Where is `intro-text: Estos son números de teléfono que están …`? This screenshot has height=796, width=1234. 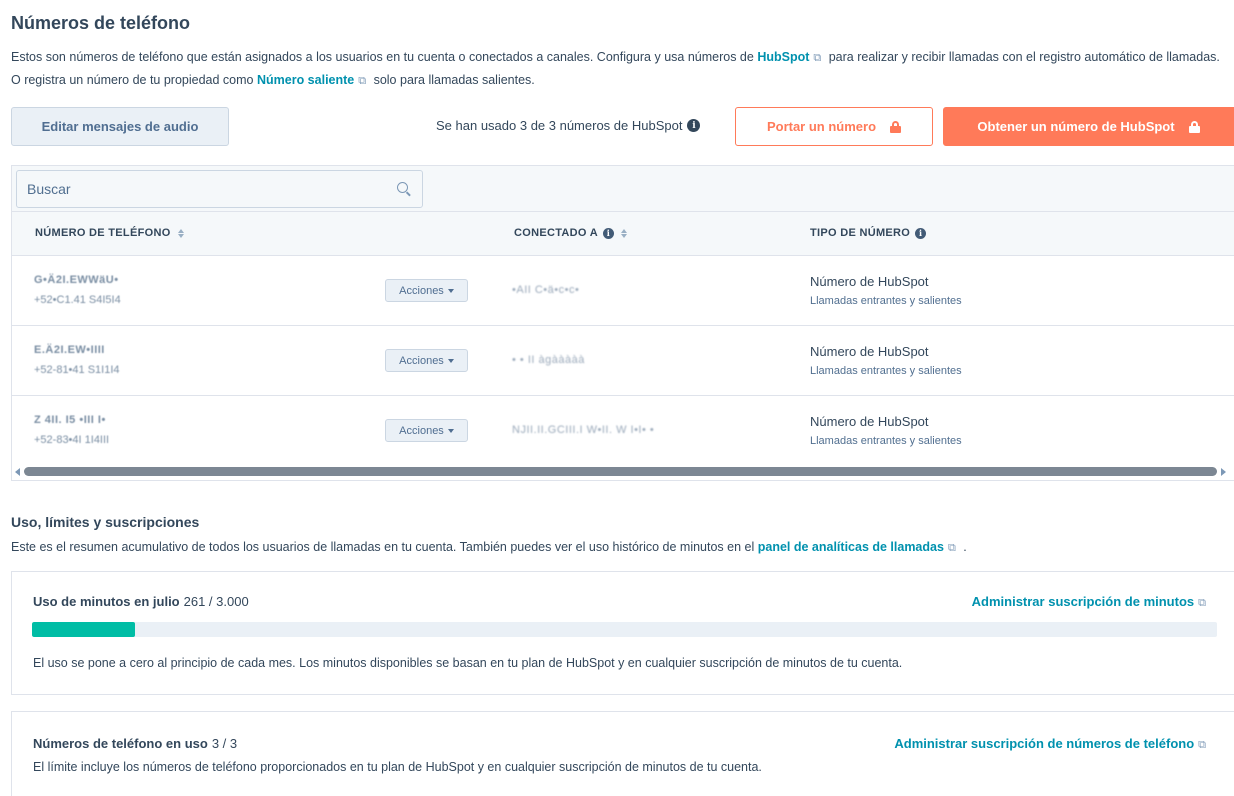
intro-text: Estos son números de teléfono que están … is located at coordinates (615, 68).